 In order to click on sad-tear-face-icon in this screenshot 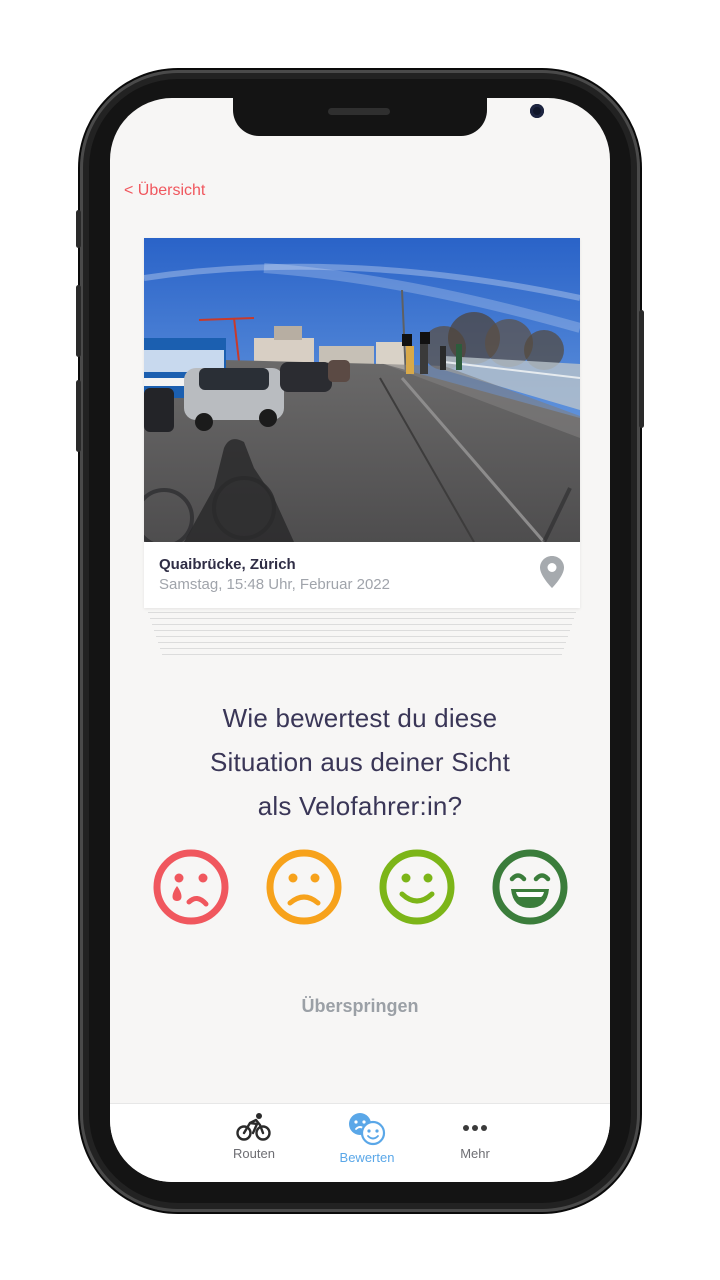, I will do `click(191, 887)`.